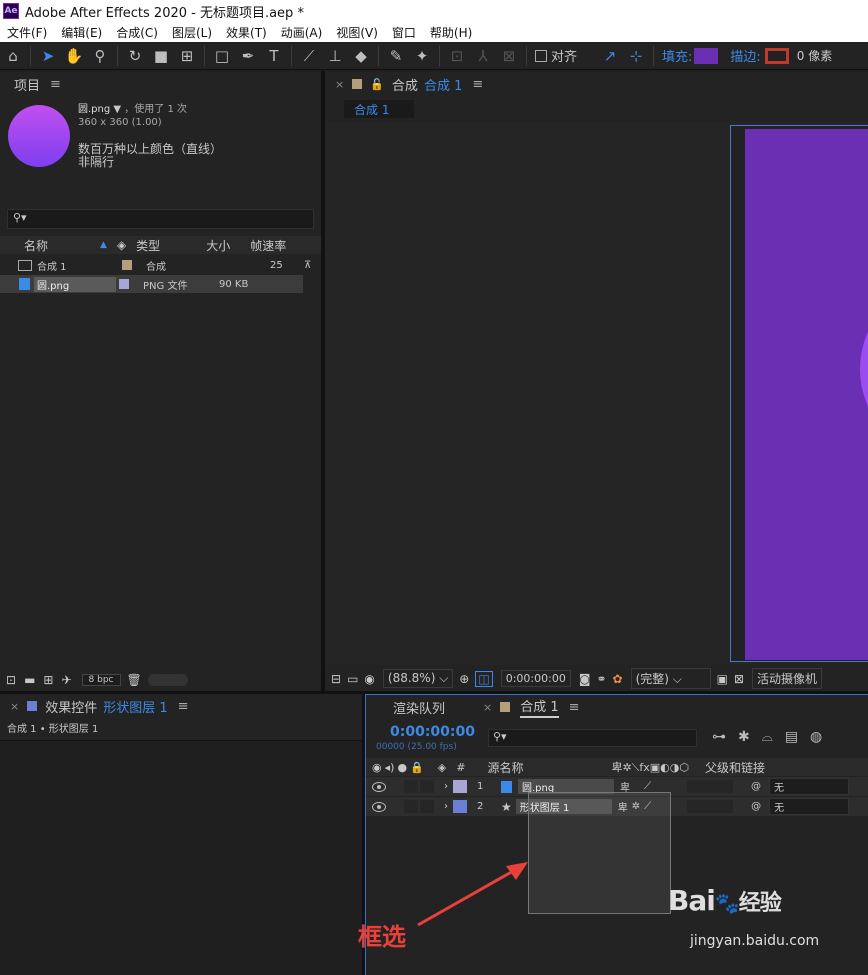  I want to click on annotation-arrowhead, so click(517, 871).